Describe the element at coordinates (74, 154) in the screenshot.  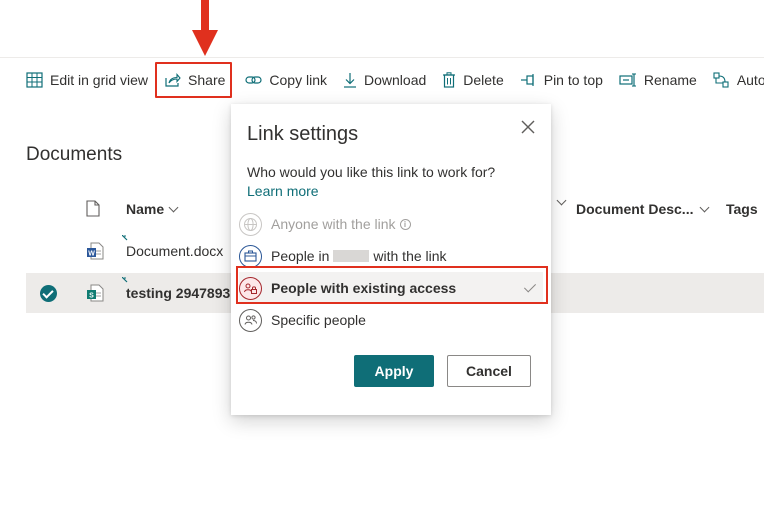
I see `library-title: Documents` at that location.